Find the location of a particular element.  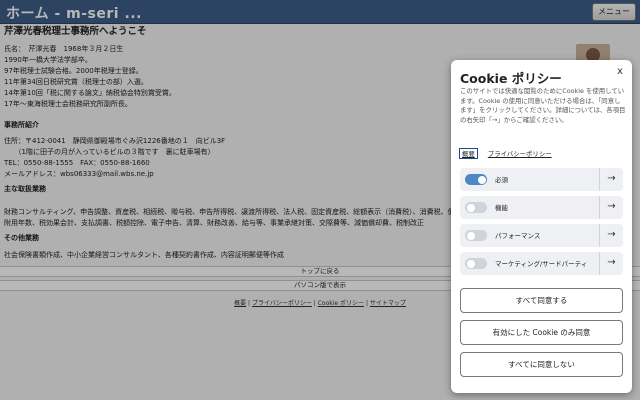

category-label: パフォーマンス is located at coordinates (518, 236).